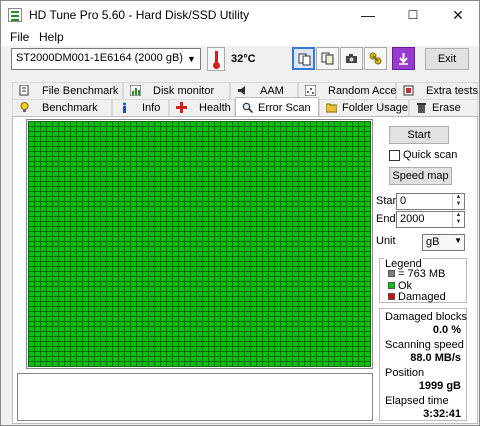 The height and width of the screenshot is (426, 480). What do you see at coordinates (394, 155) in the screenshot?
I see `quick-scan-checkbox` at bounding box center [394, 155].